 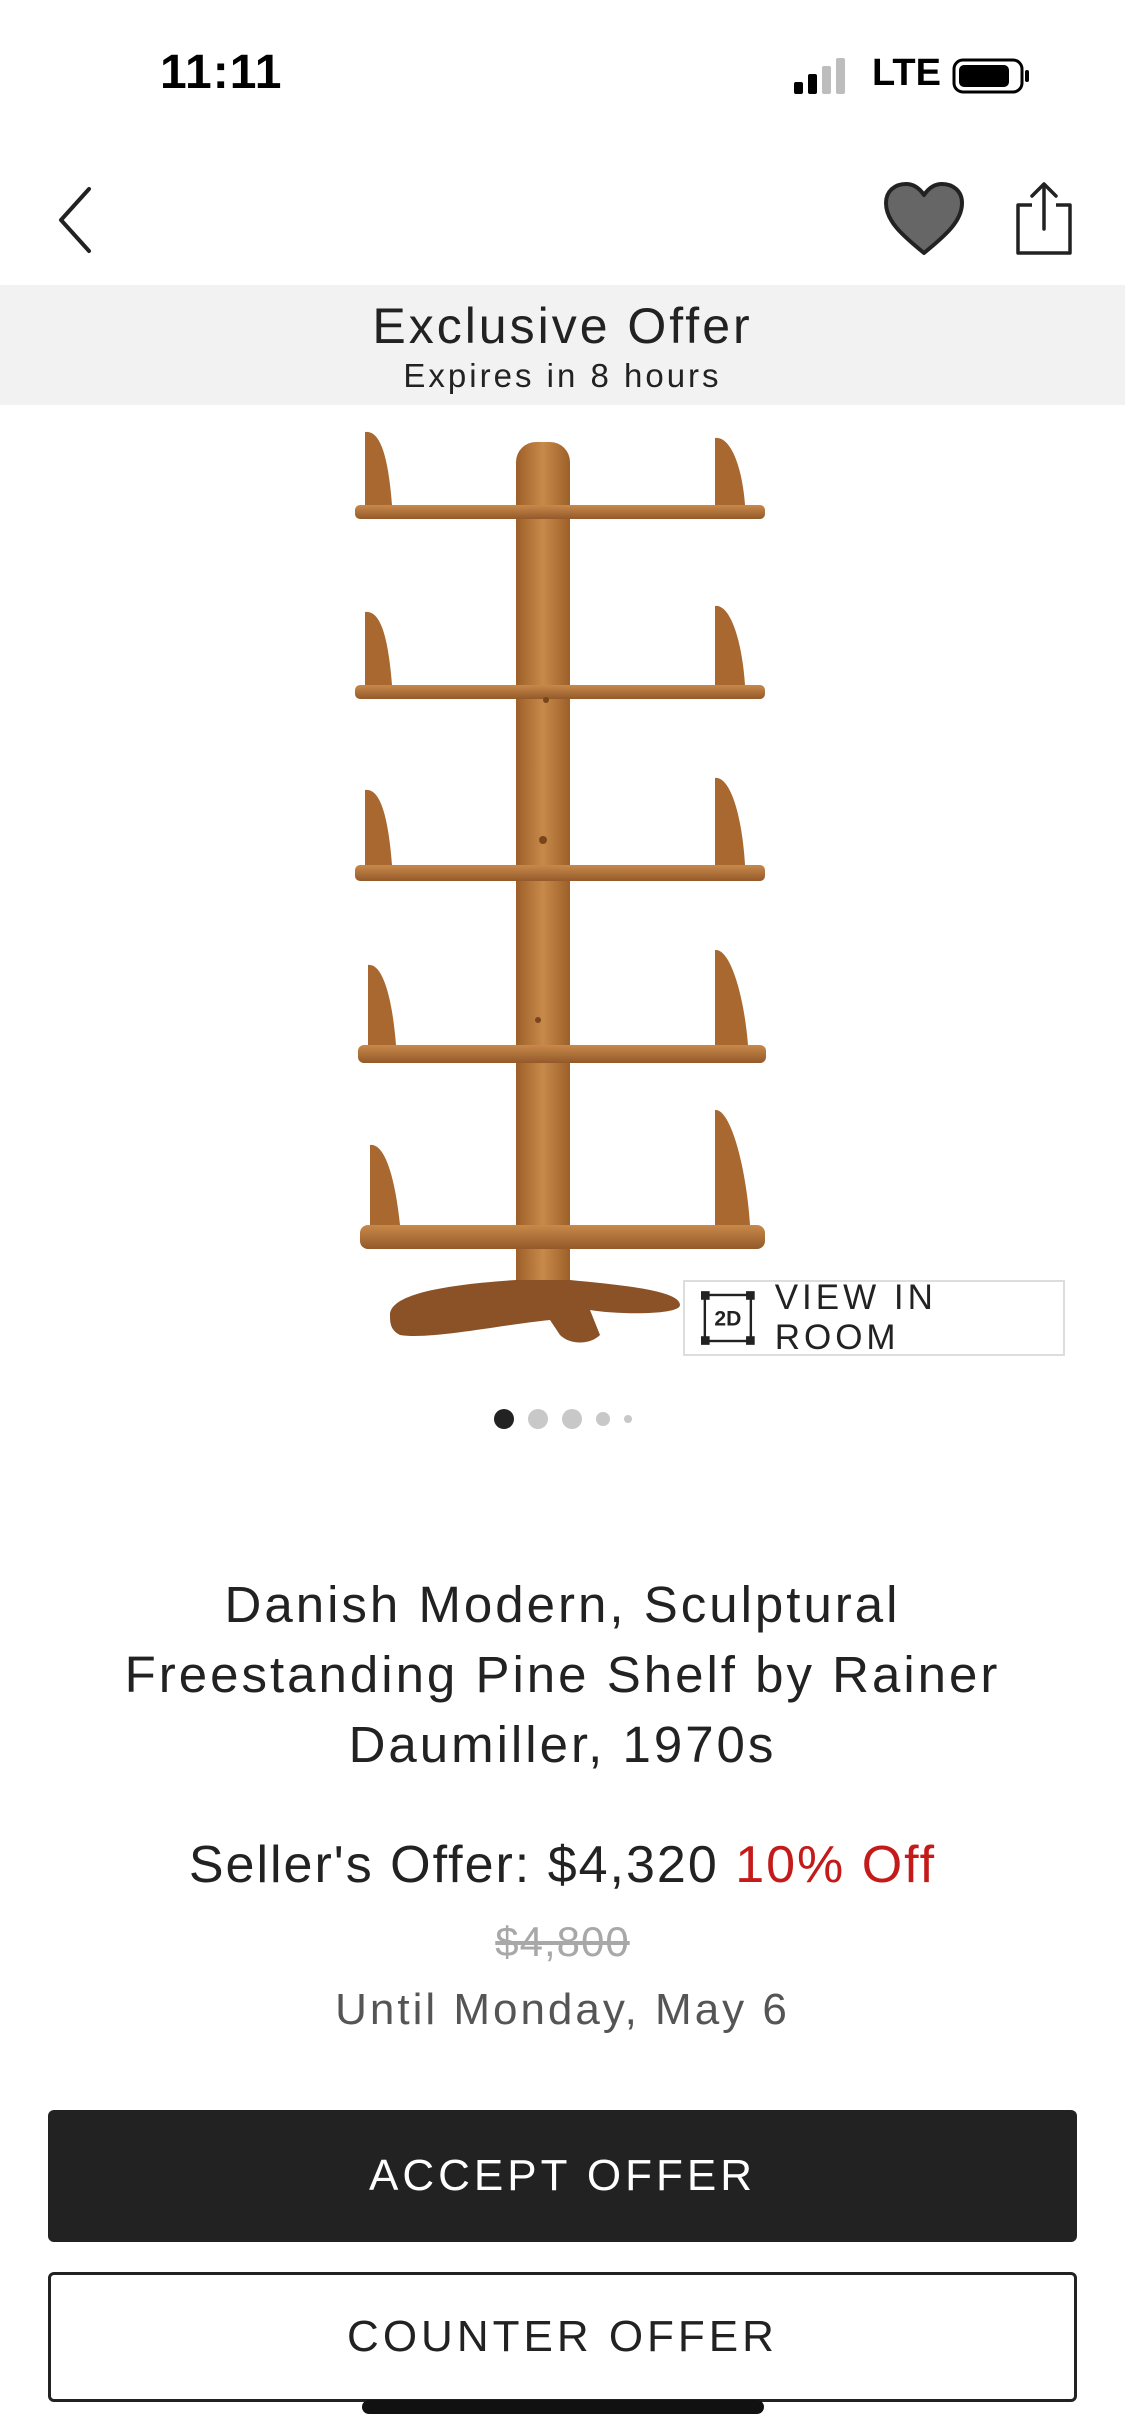 What do you see at coordinates (562, 1941) in the screenshot?
I see `original-price: $4,800` at bounding box center [562, 1941].